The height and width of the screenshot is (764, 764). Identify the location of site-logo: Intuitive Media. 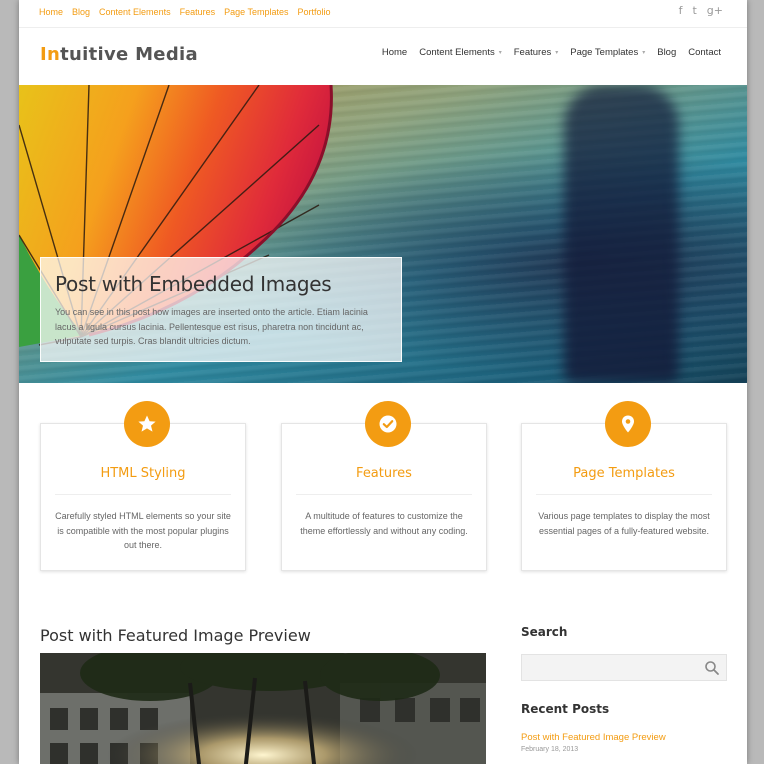
(119, 54).